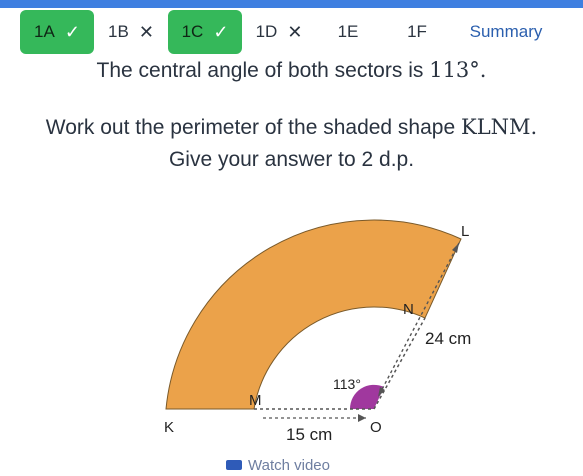 This screenshot has width=583, height=476. I want to click on length-label-24: 24 cm, so click(448, 338).